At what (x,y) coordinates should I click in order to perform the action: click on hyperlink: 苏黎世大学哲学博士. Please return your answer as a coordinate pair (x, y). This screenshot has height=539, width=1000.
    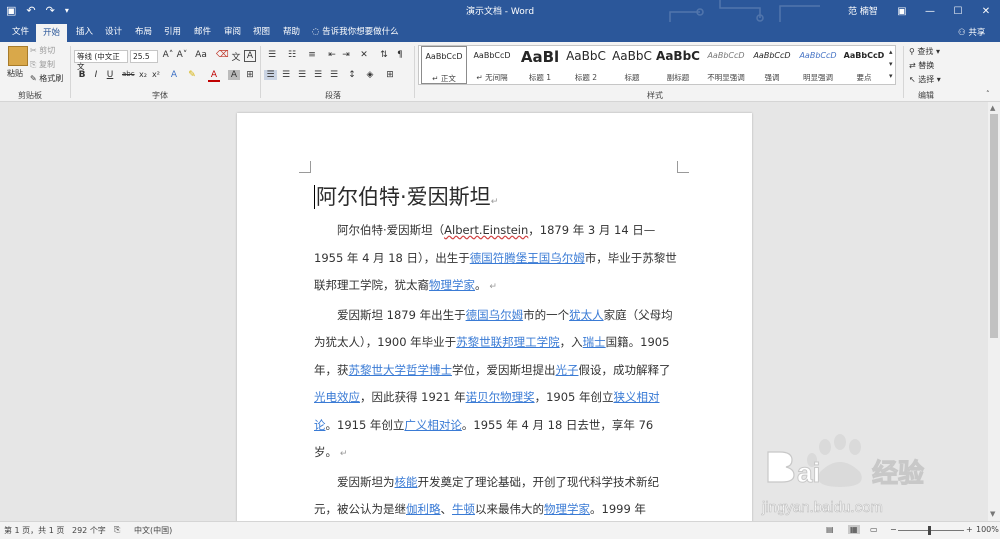
    Looking at the image, I should click on (401, 370).